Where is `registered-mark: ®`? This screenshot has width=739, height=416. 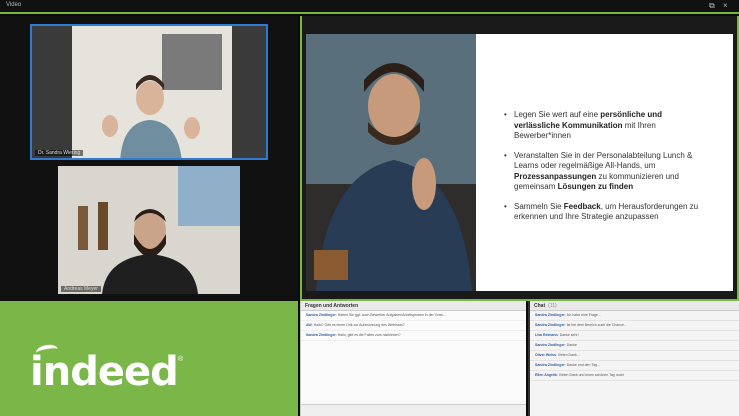
registered-mark: ® is located at coordinates (181, 359).